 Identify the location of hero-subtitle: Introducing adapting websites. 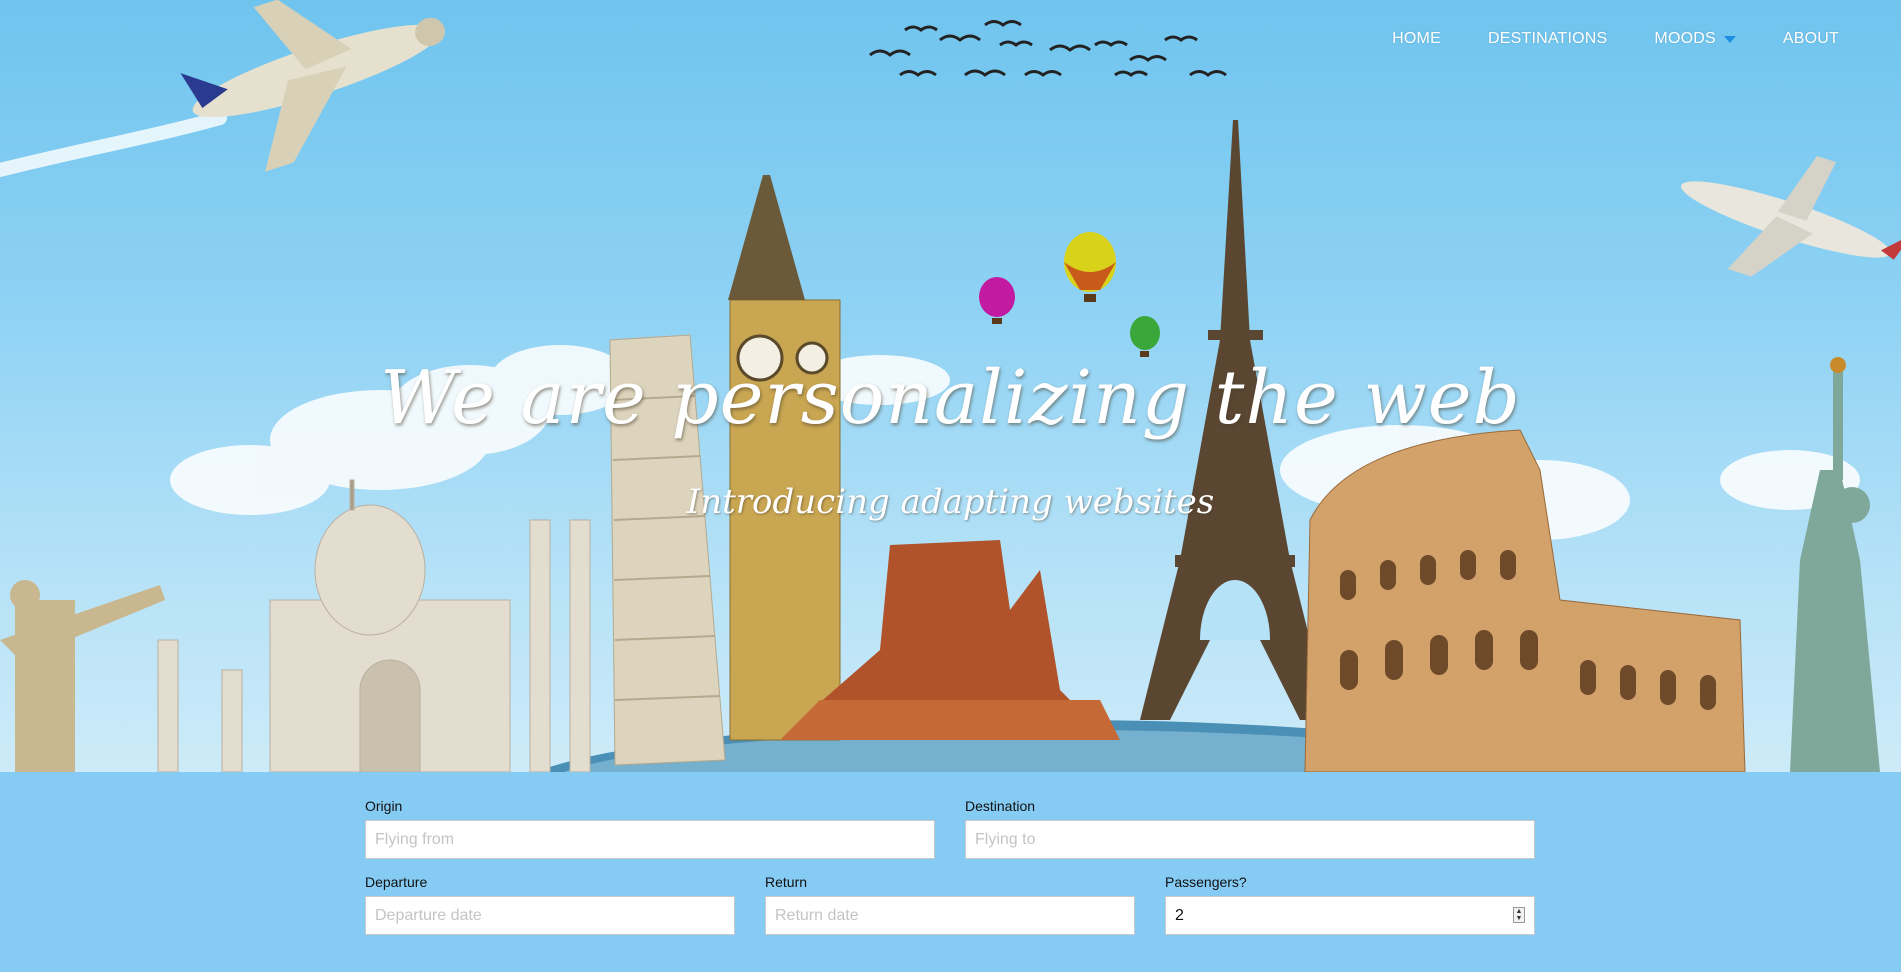
(950, 502).